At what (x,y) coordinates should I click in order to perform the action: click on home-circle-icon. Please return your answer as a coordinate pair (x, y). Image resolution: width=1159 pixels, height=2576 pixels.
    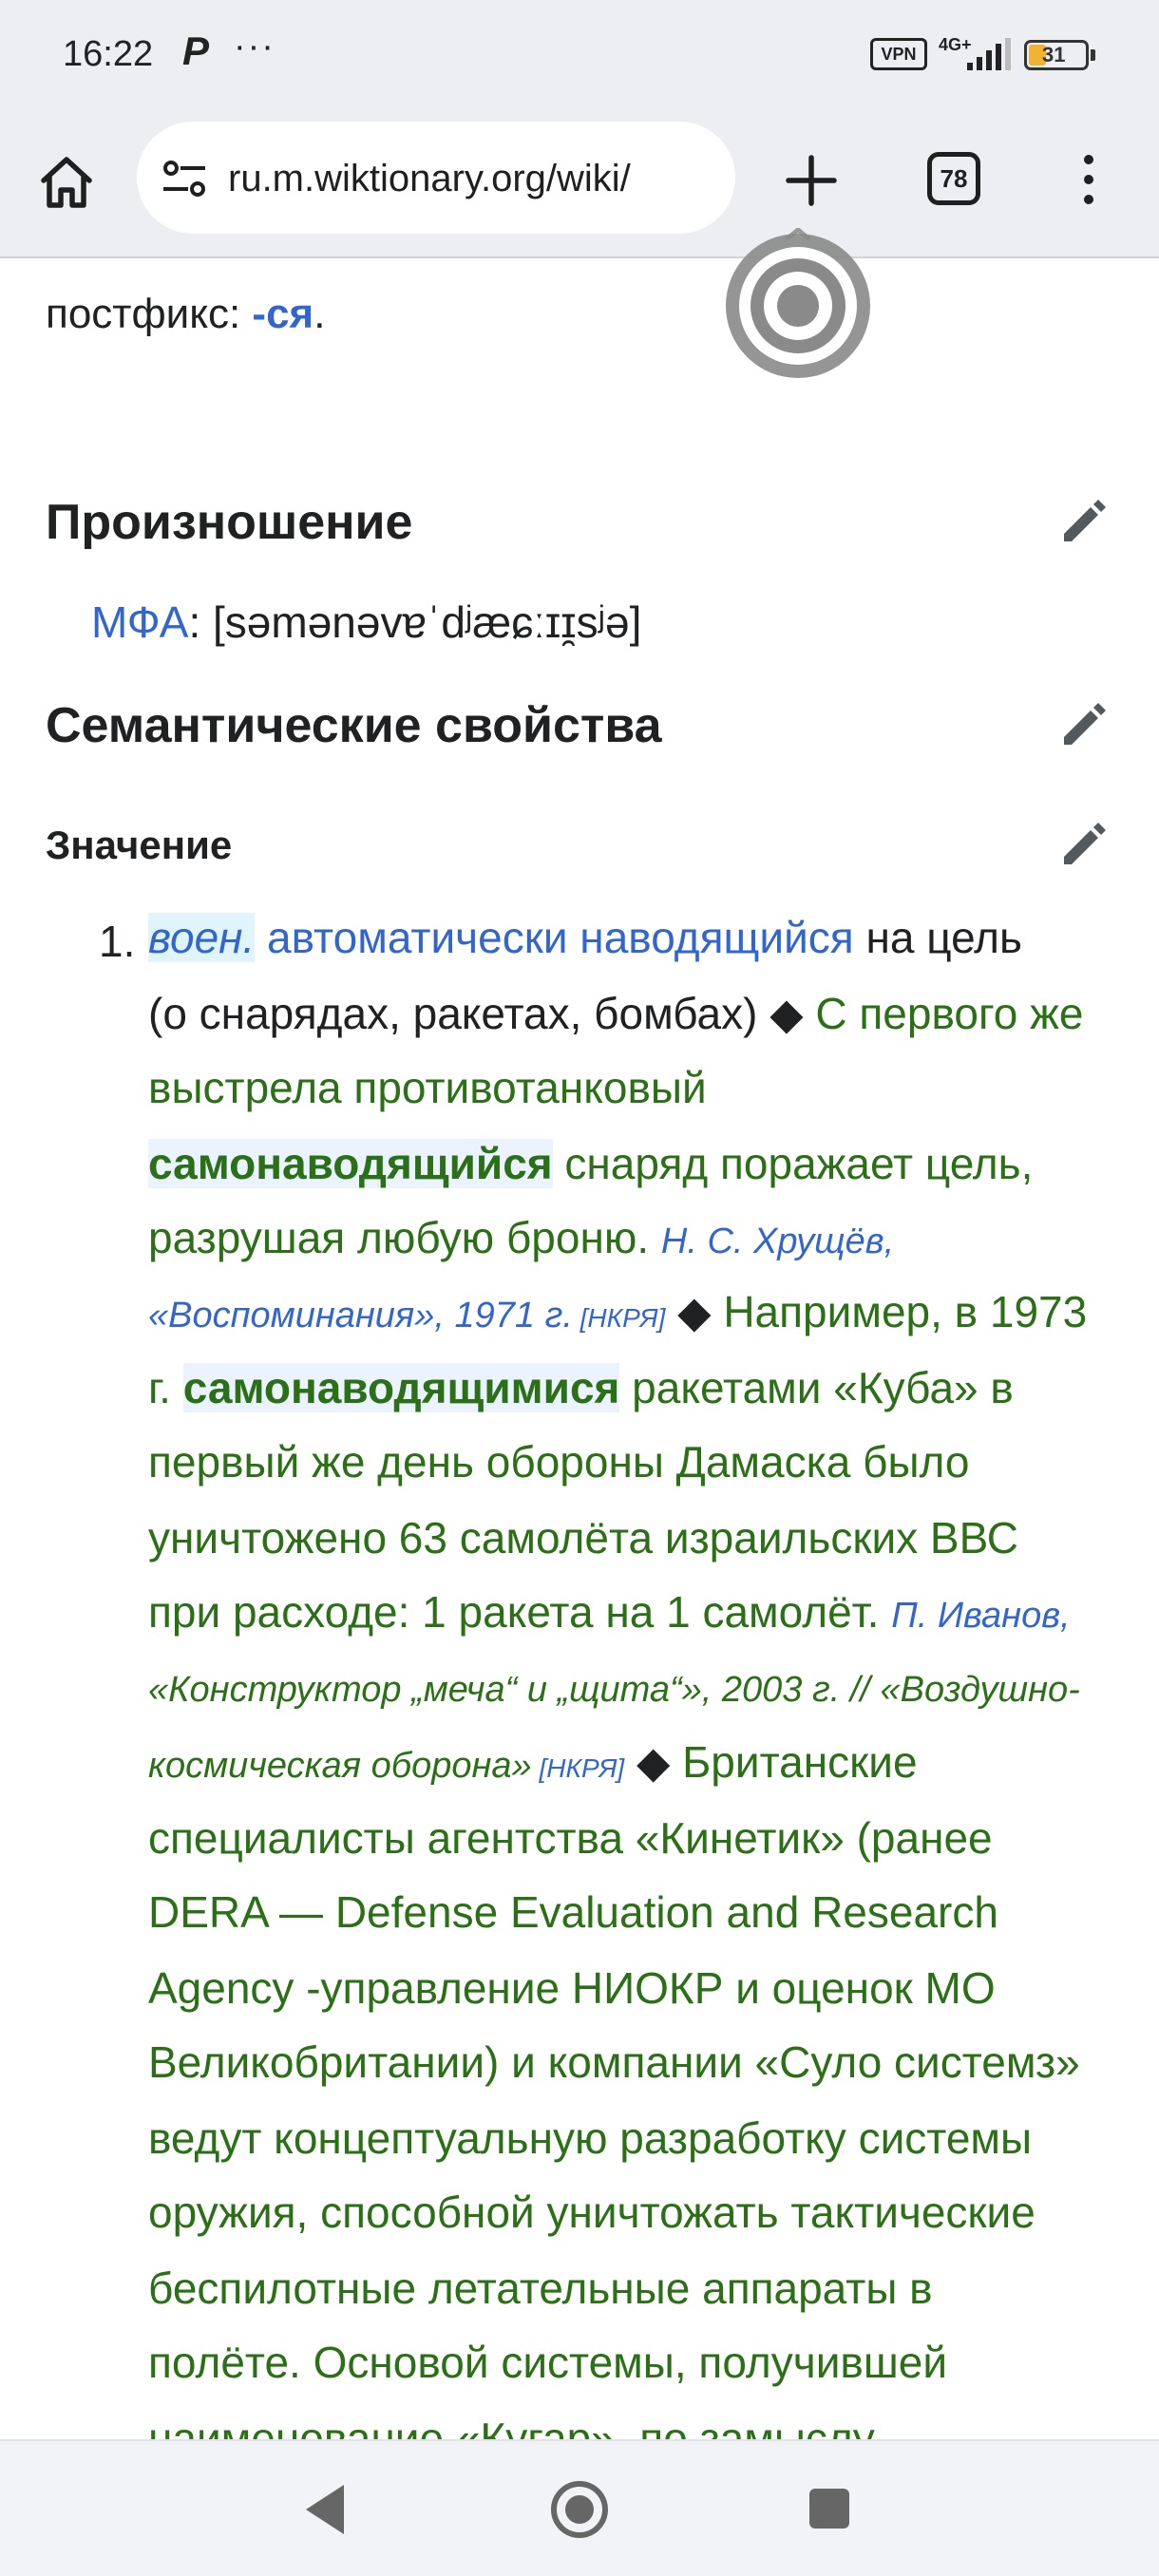
    Looking at the image, I should click on (579, 2509).